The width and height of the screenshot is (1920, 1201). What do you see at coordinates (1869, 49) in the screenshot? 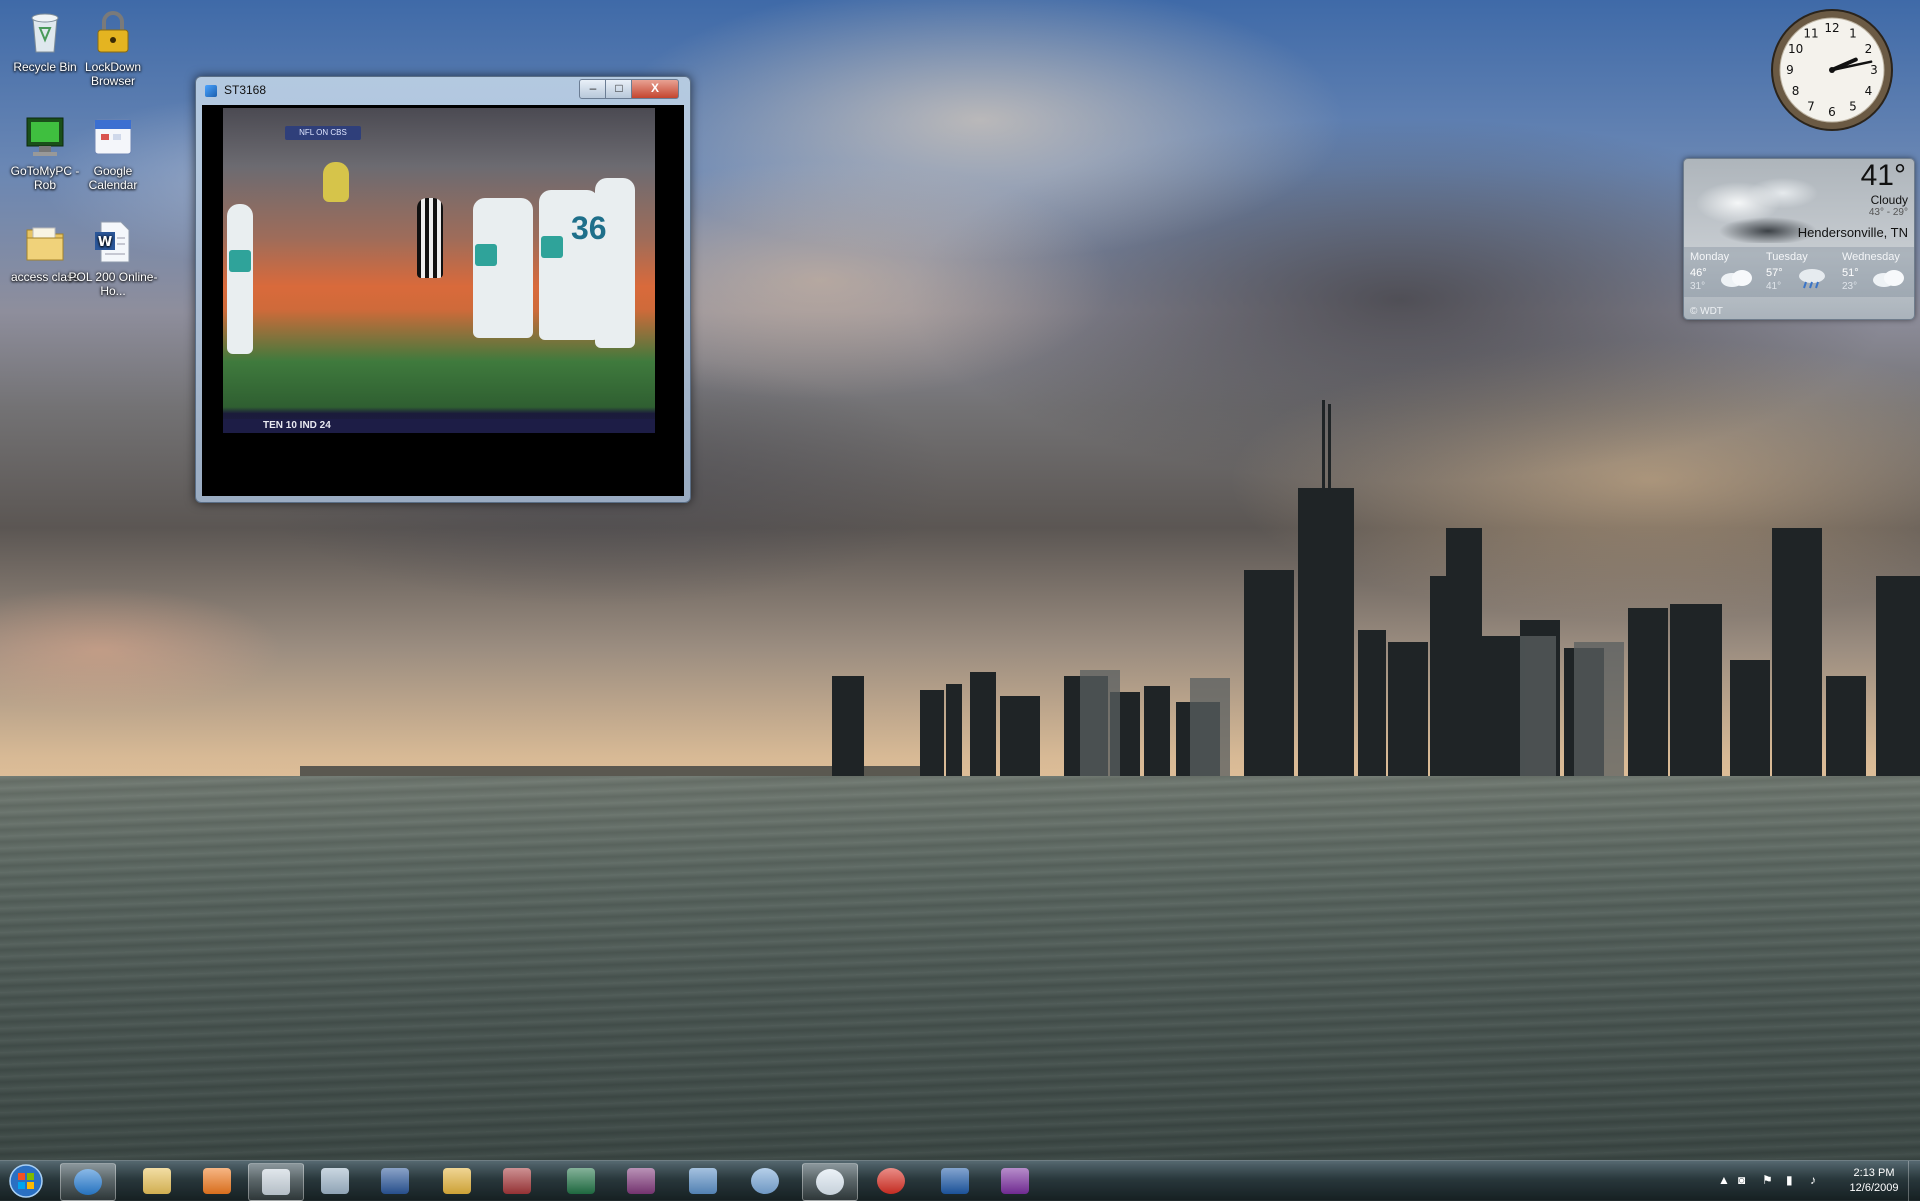
I see `clock-numeral: 2` at bounding box center [1869, 49].